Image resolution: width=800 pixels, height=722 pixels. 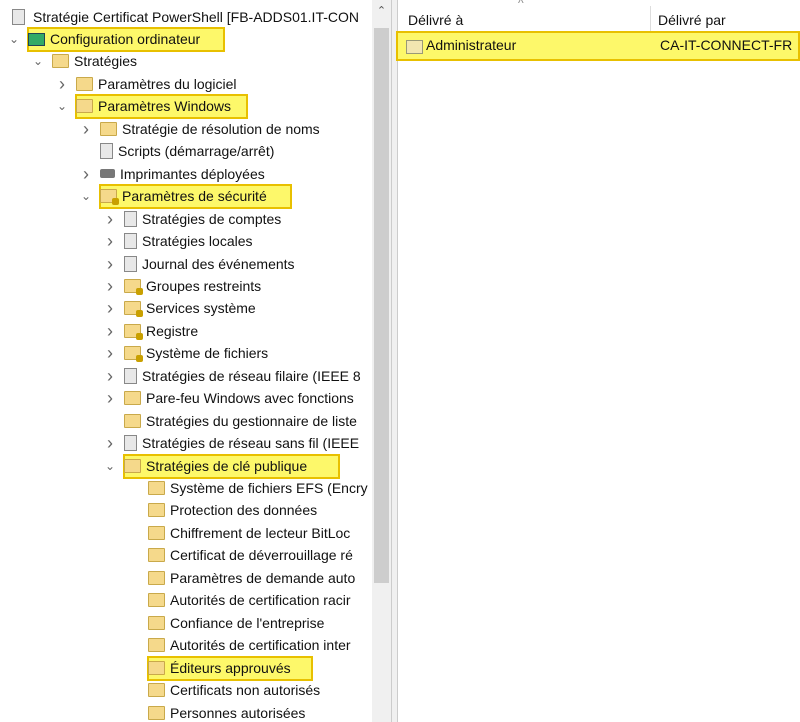 I want to click on tree-item: Stratégies du gestionnaire de liste, so click(x=230, y=421).